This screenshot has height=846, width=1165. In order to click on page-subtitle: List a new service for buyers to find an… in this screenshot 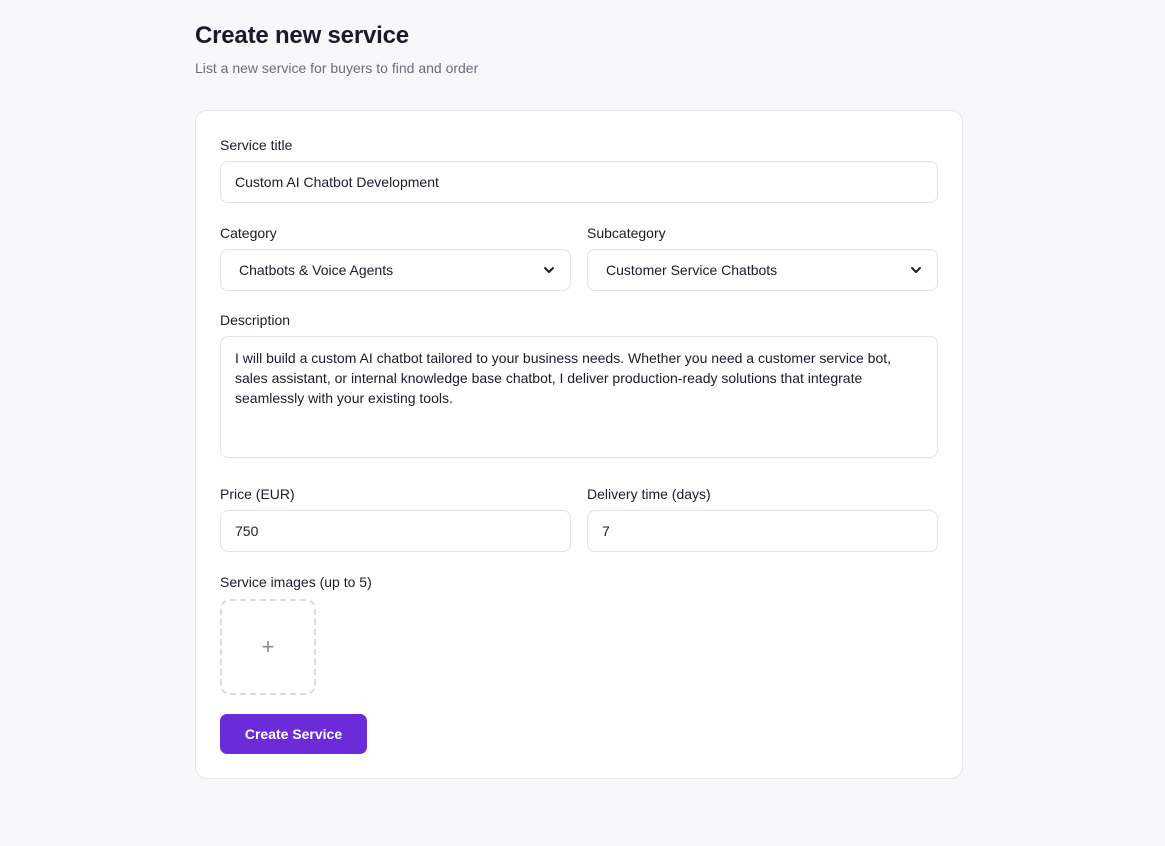, I will do `click(337, 68)`.